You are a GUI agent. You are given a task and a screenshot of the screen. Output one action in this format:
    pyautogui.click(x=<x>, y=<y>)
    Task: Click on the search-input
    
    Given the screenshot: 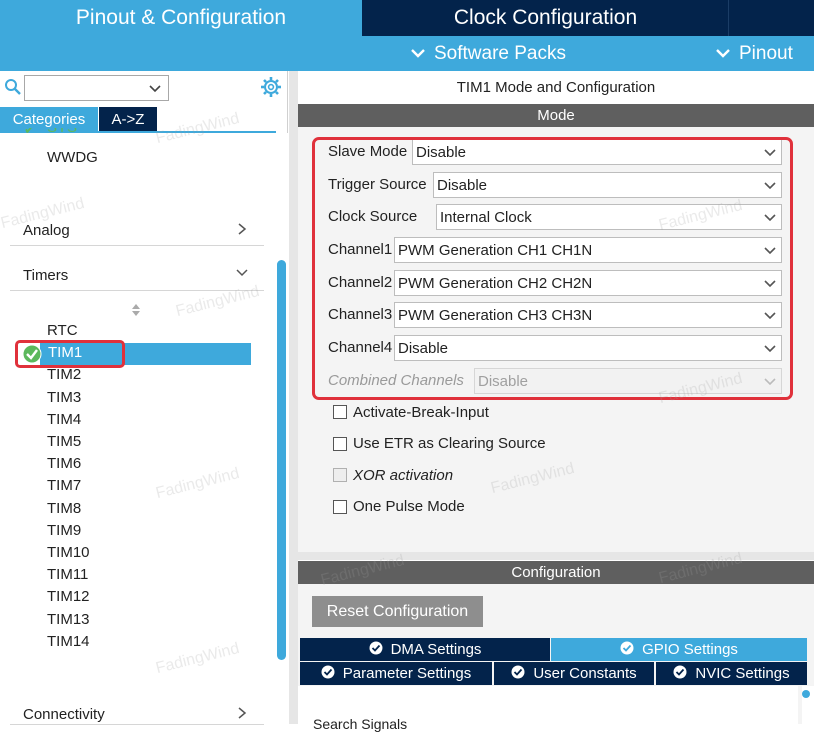 What is the action you would take?
    pyautogui.click(x=96, y=88)
    